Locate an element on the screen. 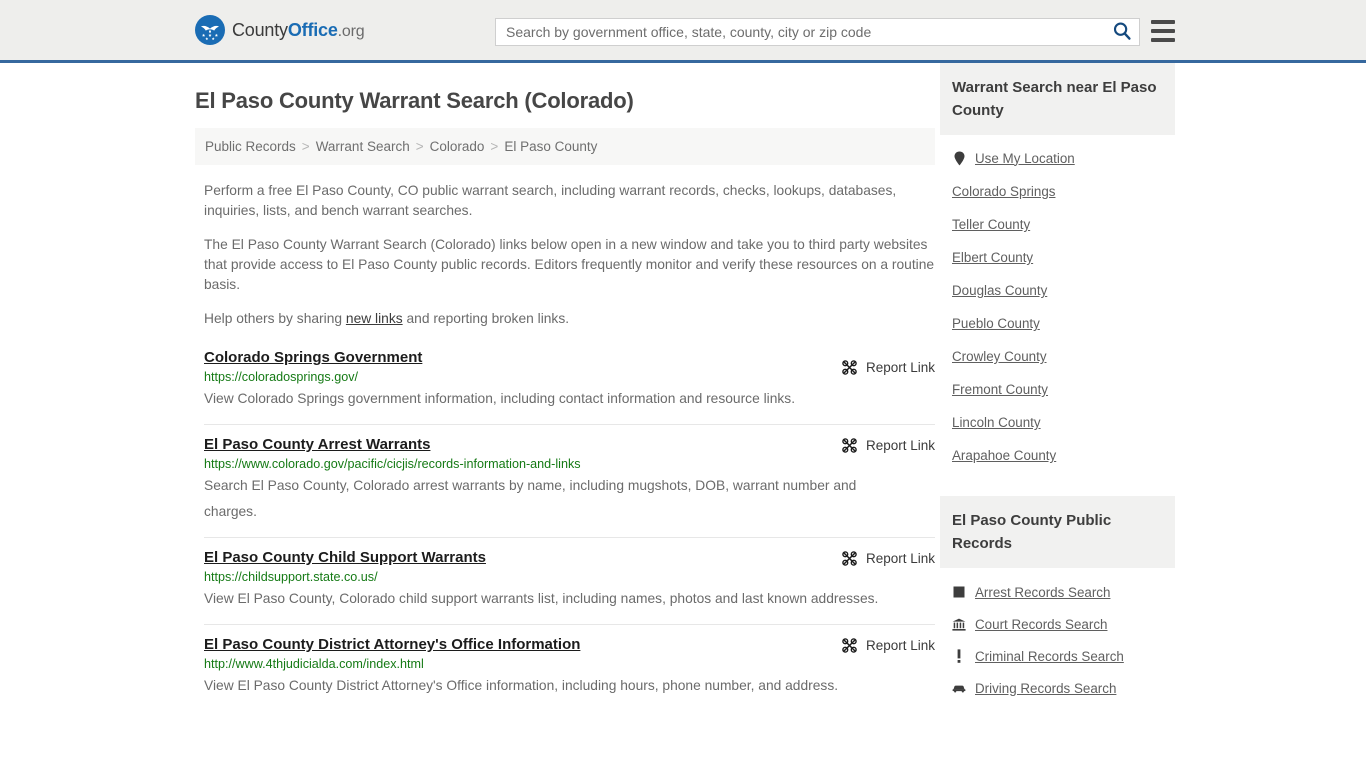  courthouse-icon is located at coordinates (959, 624).